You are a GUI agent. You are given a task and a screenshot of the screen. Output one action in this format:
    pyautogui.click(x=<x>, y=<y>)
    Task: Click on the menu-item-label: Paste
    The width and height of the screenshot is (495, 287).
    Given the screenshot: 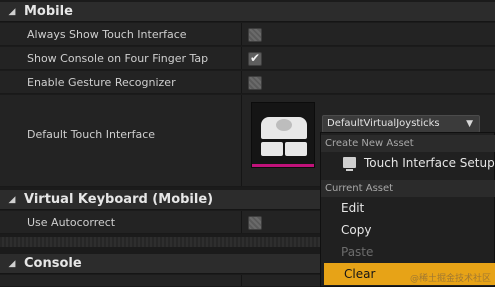 What is the action you would take?
    pyautogui.click(x=357, y=252)
    